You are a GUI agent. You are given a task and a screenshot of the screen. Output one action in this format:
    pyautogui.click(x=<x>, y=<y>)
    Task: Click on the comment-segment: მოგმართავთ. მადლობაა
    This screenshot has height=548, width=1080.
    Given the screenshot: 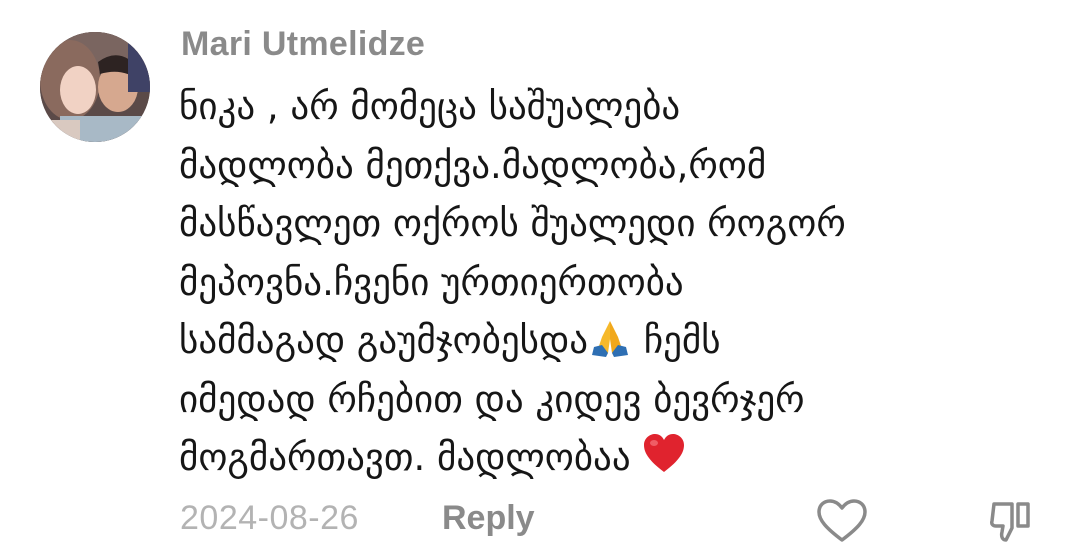 What is the action you would take?
    pyautogui.click(x=405, y=457)
    